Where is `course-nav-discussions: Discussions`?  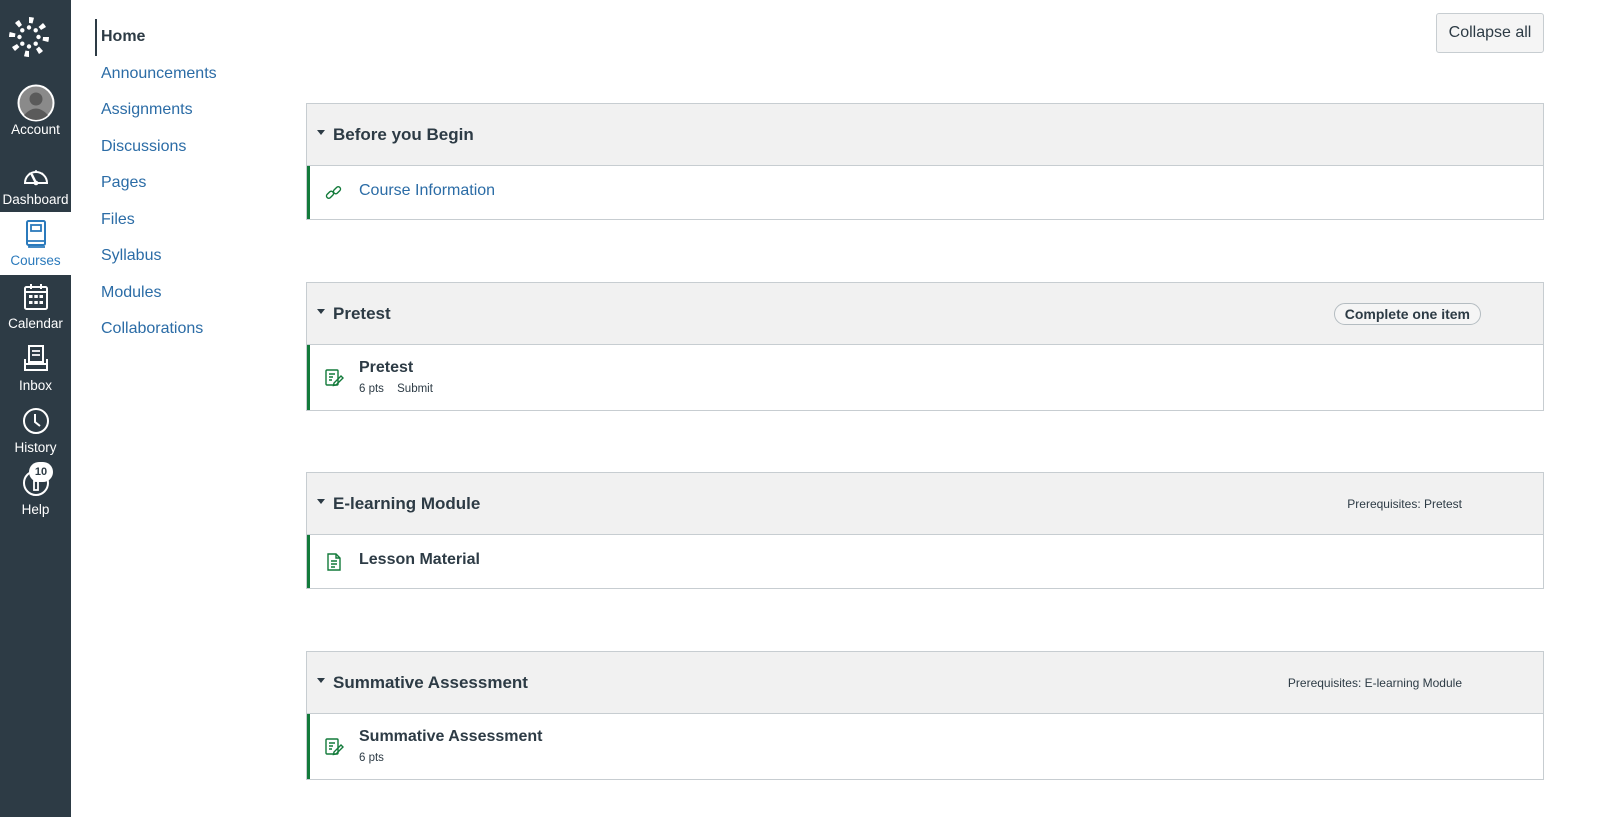
course-nav-discussions: Discussions is located at coordinates (185, 147).